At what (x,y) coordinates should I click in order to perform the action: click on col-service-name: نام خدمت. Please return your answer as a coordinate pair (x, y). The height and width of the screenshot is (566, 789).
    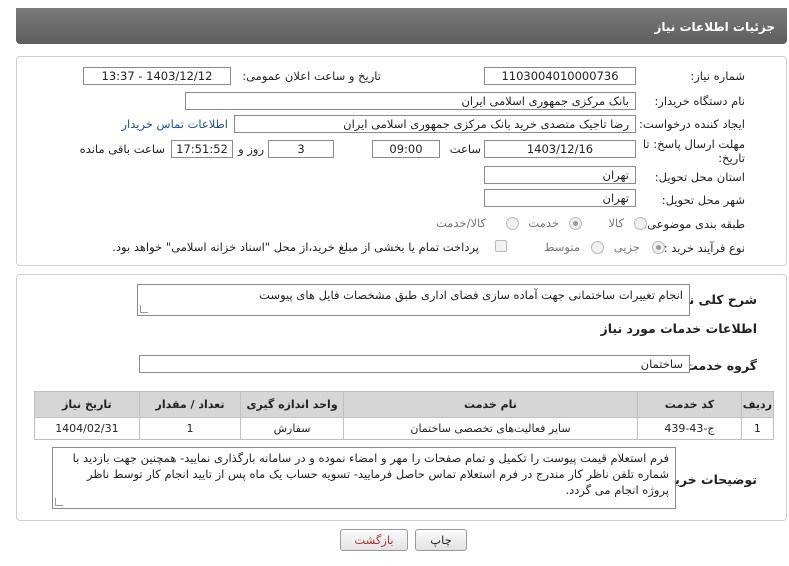
    Looking at the image, I should click on (490, 404).